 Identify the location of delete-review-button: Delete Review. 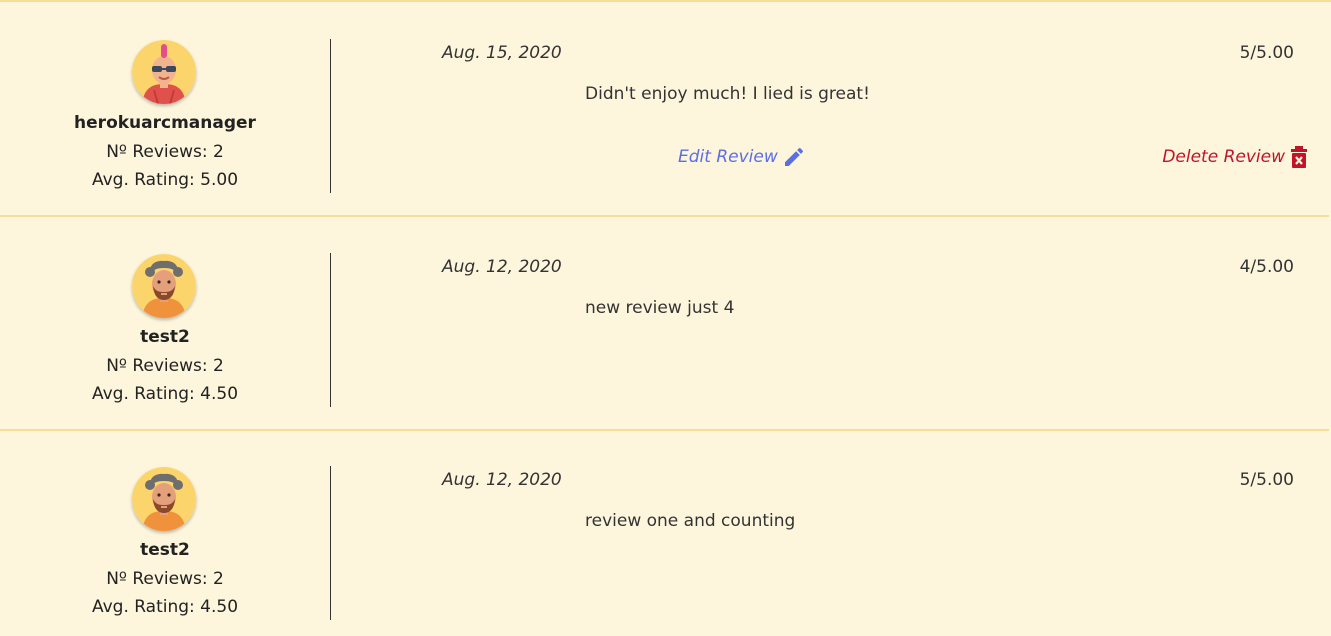
(1235, 157).